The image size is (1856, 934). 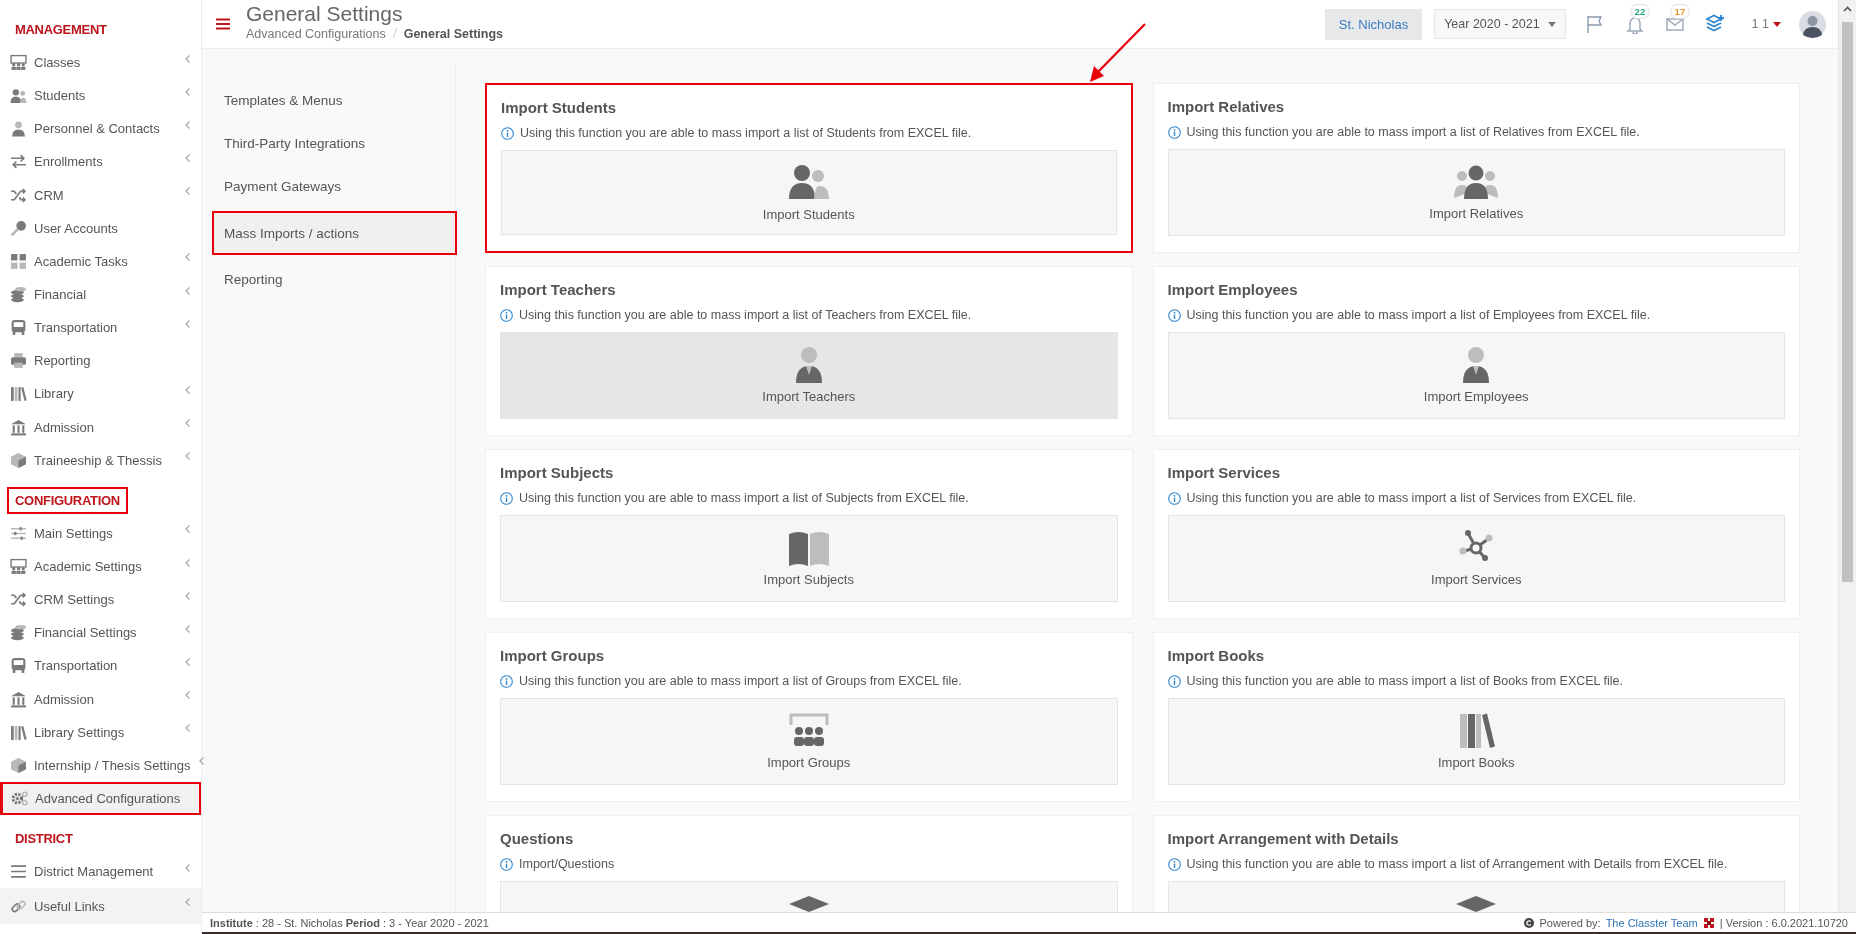 What do you see at coordinates (1457, 864) in the screenshot?
I see `info-text: Using this function you are able to mass import a list of Arrangement with Details from EXCEL file.` at bounding box center [1457, 864].